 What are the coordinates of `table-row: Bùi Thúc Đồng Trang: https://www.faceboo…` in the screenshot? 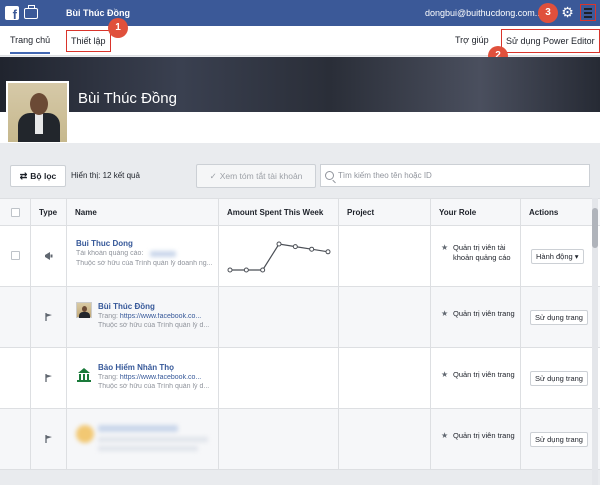 It's located at (300, 317).